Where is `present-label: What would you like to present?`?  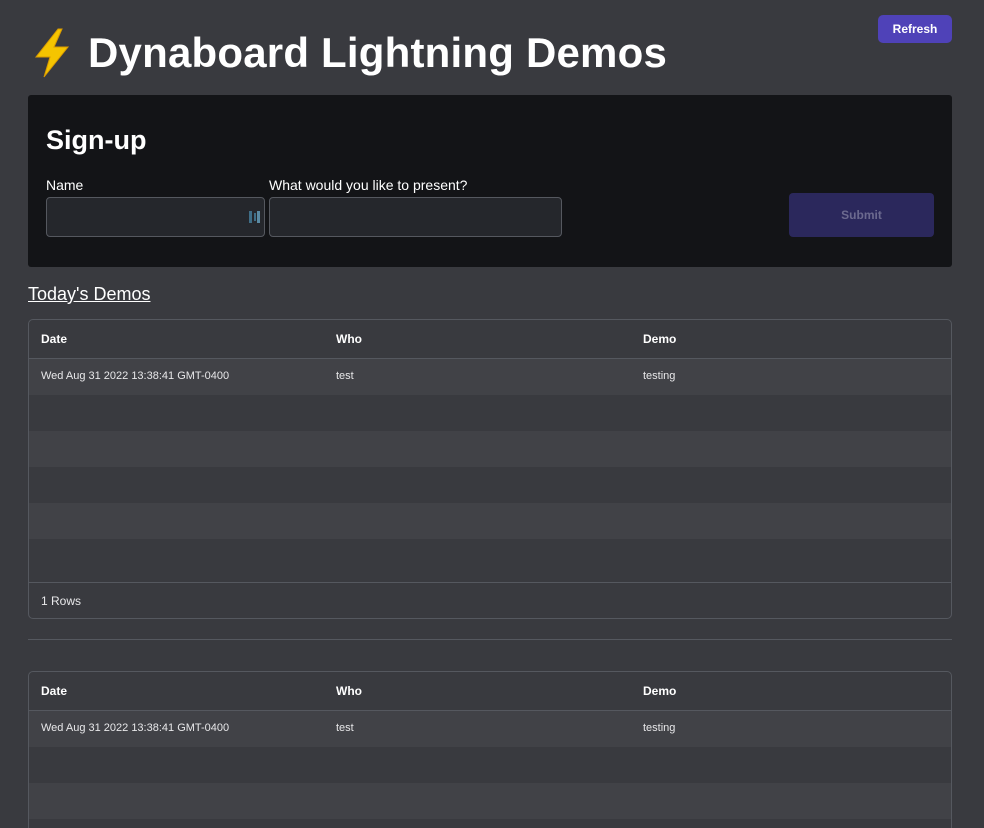 present-label: What would you like to present? is located at coordinates (368, 185).